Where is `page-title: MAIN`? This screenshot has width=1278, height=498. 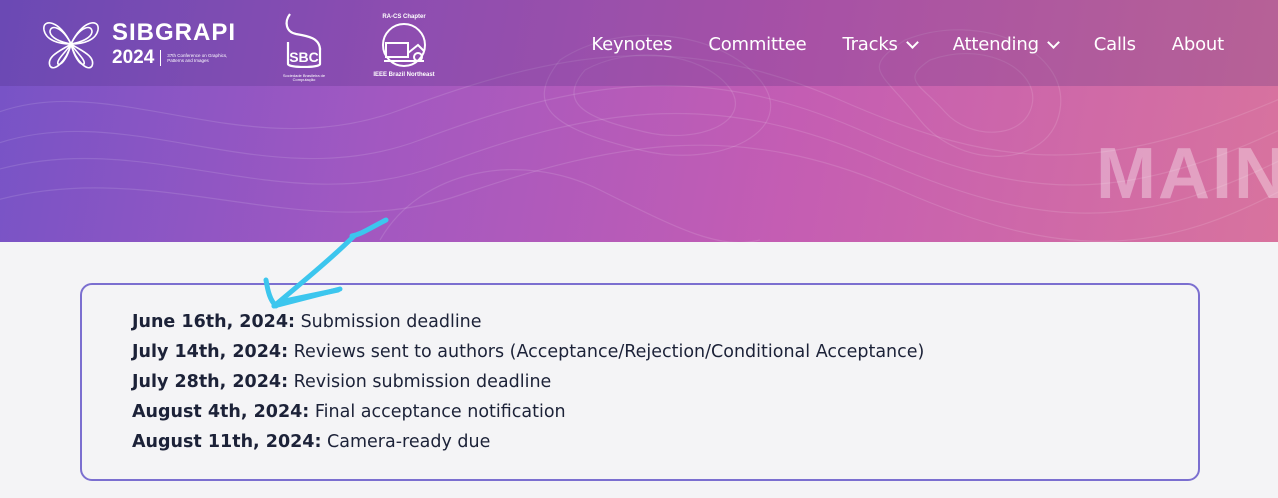 page-title: MAIN is located at coordinates (1187, 174).